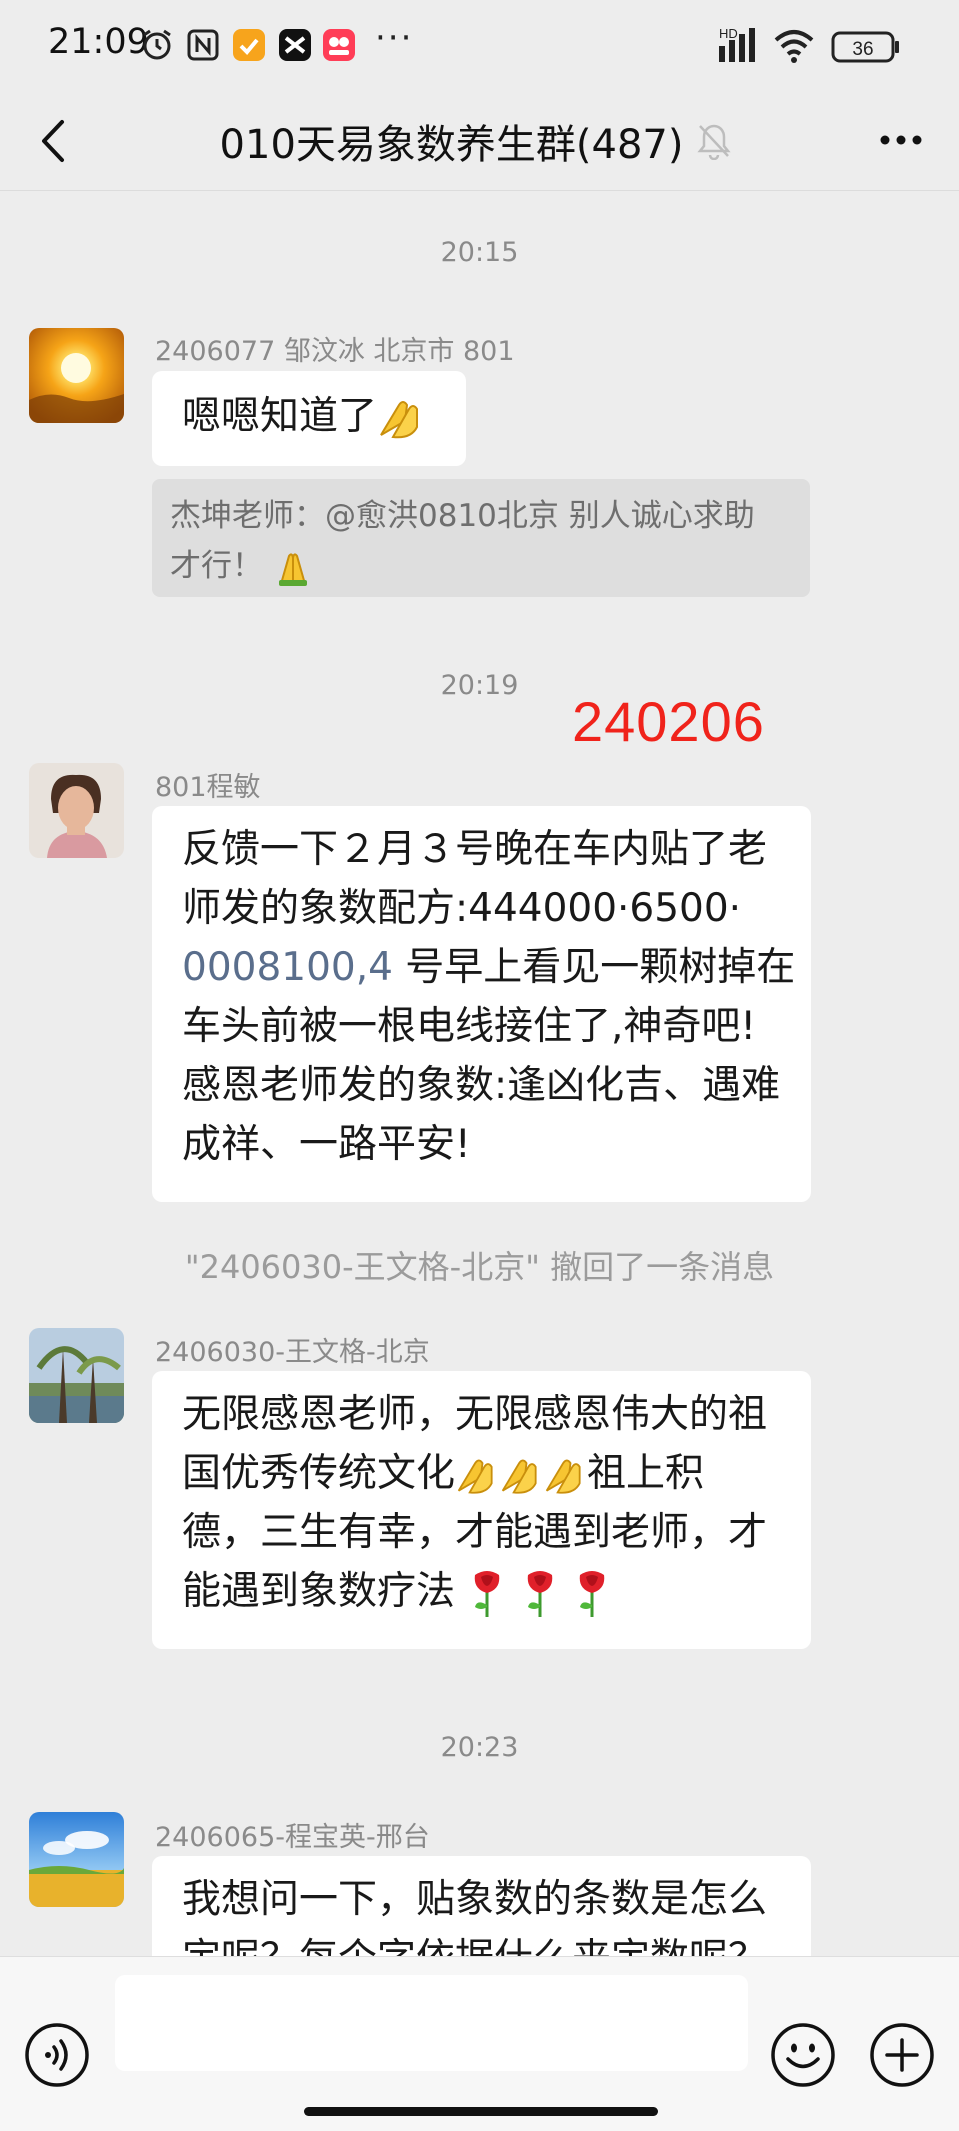 The image size is (959, 2131). Describe the element at coordinates (451, 145) in the screenshot. I see `chat-title: 010天易象数养生群(487)` at that location.